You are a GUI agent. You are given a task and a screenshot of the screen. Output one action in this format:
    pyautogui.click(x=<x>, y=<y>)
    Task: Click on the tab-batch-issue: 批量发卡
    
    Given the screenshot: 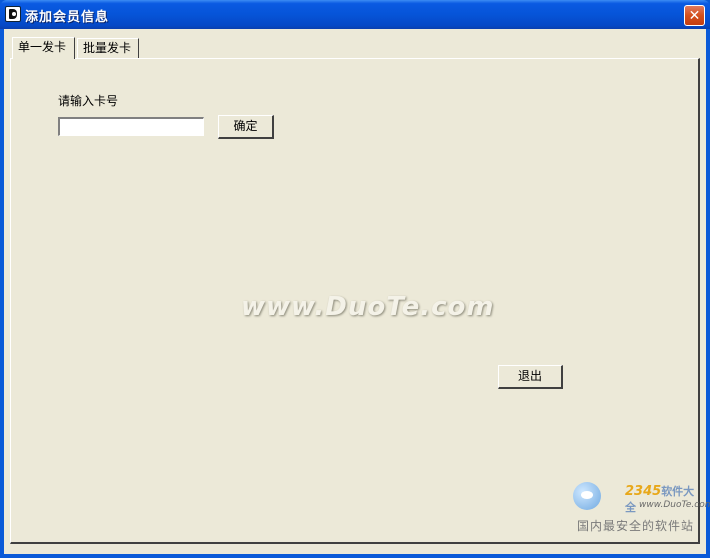 What is the action you would take?
    pyautogui.click(x=108, y=48)
    